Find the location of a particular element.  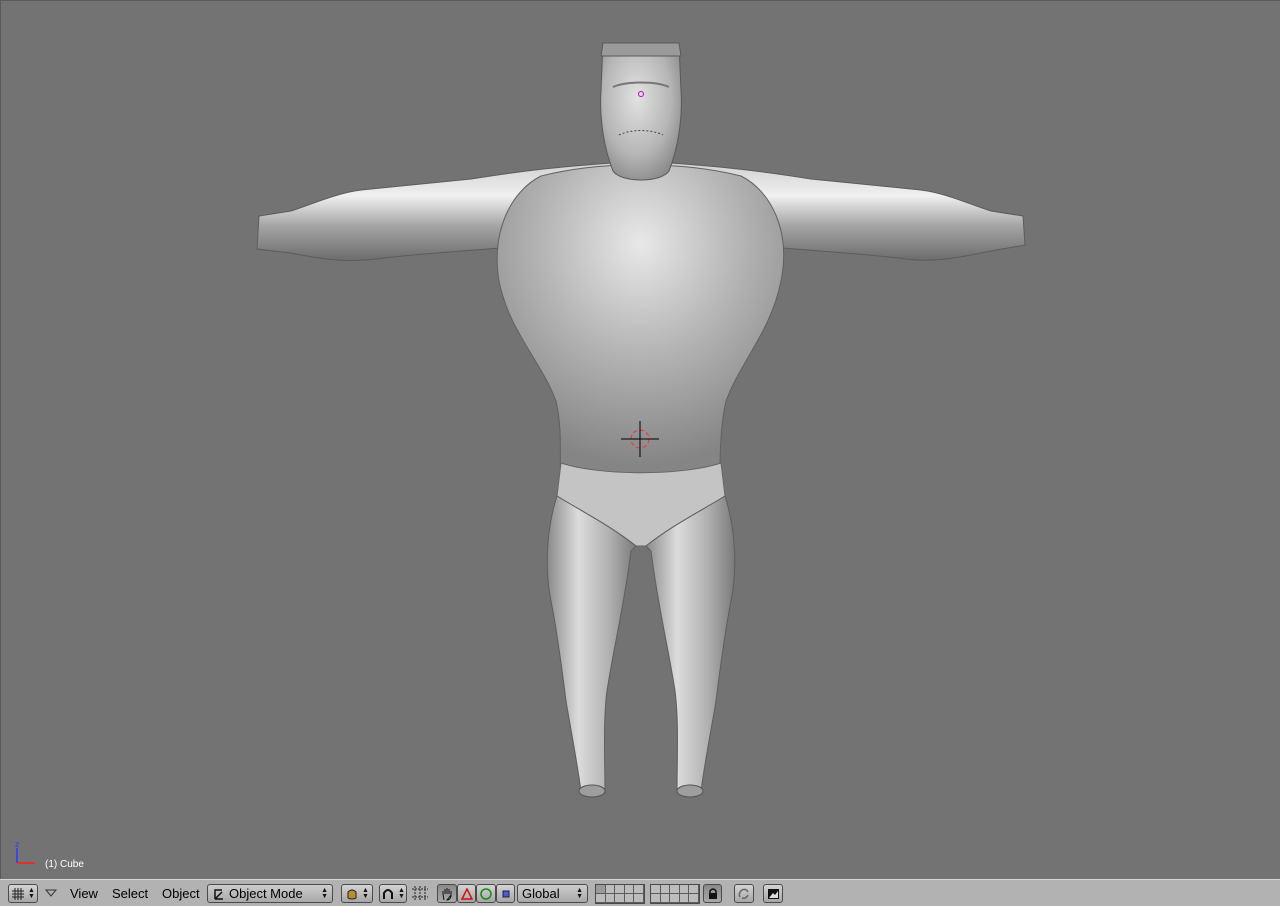

rotate-icon is located at coordinates (486, 893).